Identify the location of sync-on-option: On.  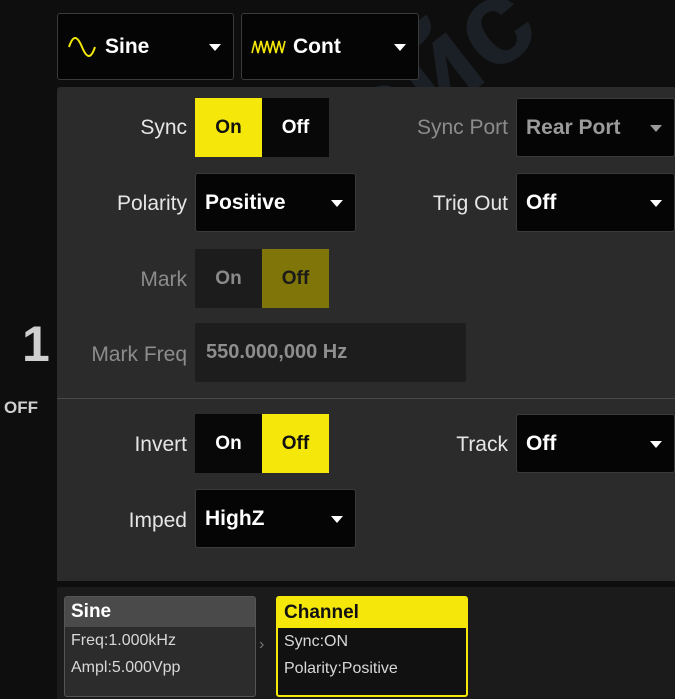
(228, 127).